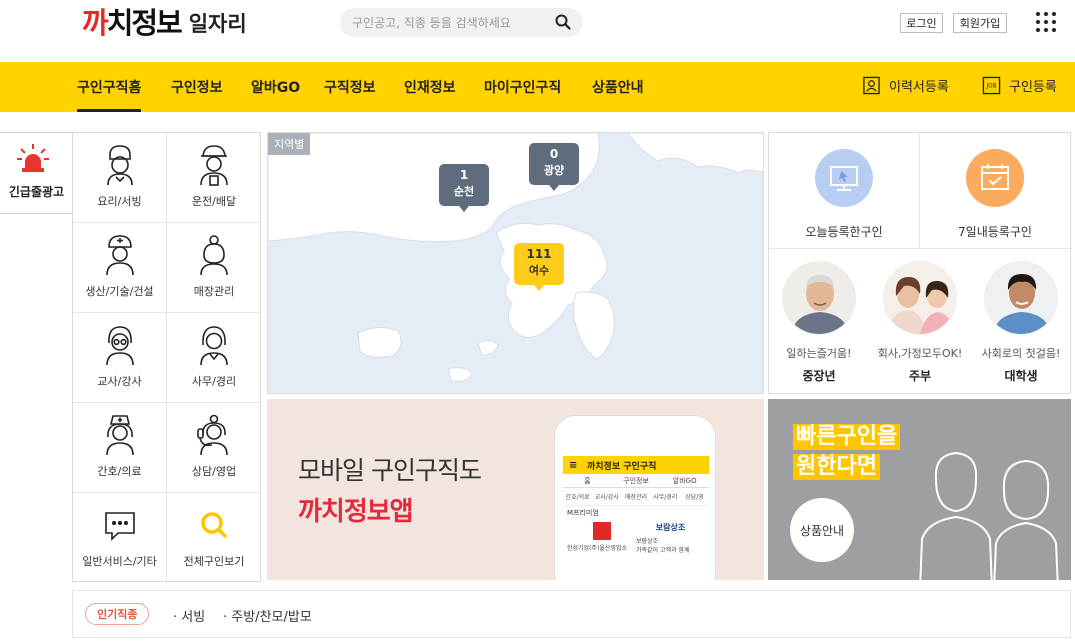 The height and width of the screenshot is (643, 1075). I want to click on nav-item-seekers: 구직정보, so click(350, 87).